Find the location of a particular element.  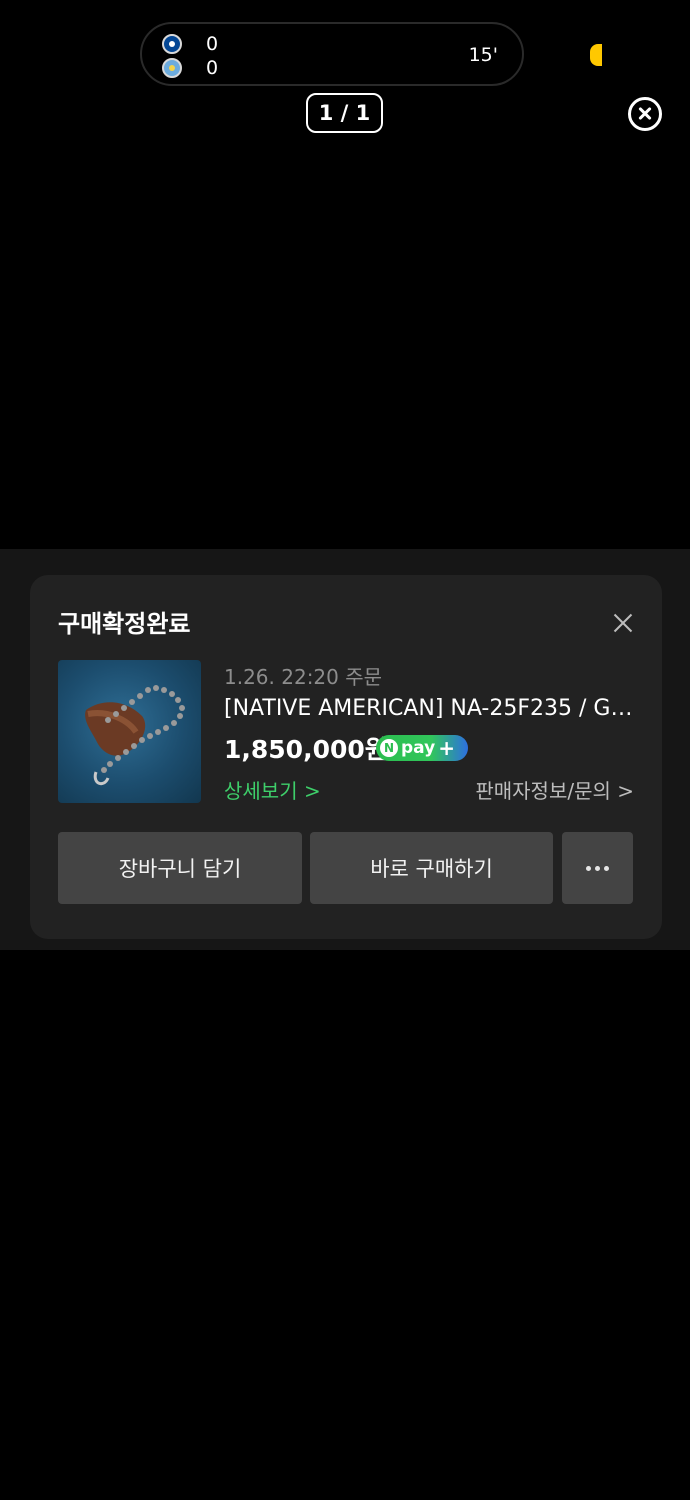

order-date: 1.26. 22:20 주문 is located at coordinates (303, 677).